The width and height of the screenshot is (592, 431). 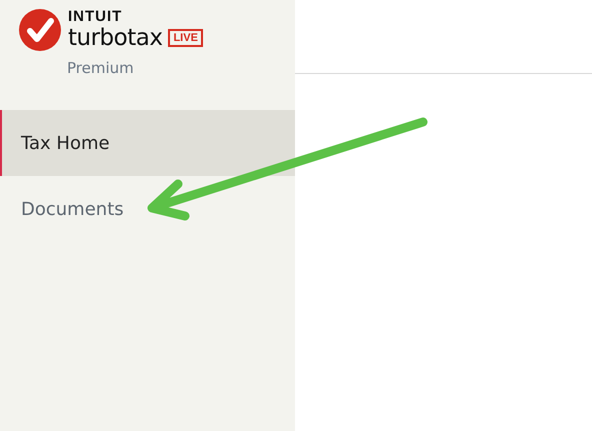 I want to click on company-name: INTUIT, so click(x=96, y=17).